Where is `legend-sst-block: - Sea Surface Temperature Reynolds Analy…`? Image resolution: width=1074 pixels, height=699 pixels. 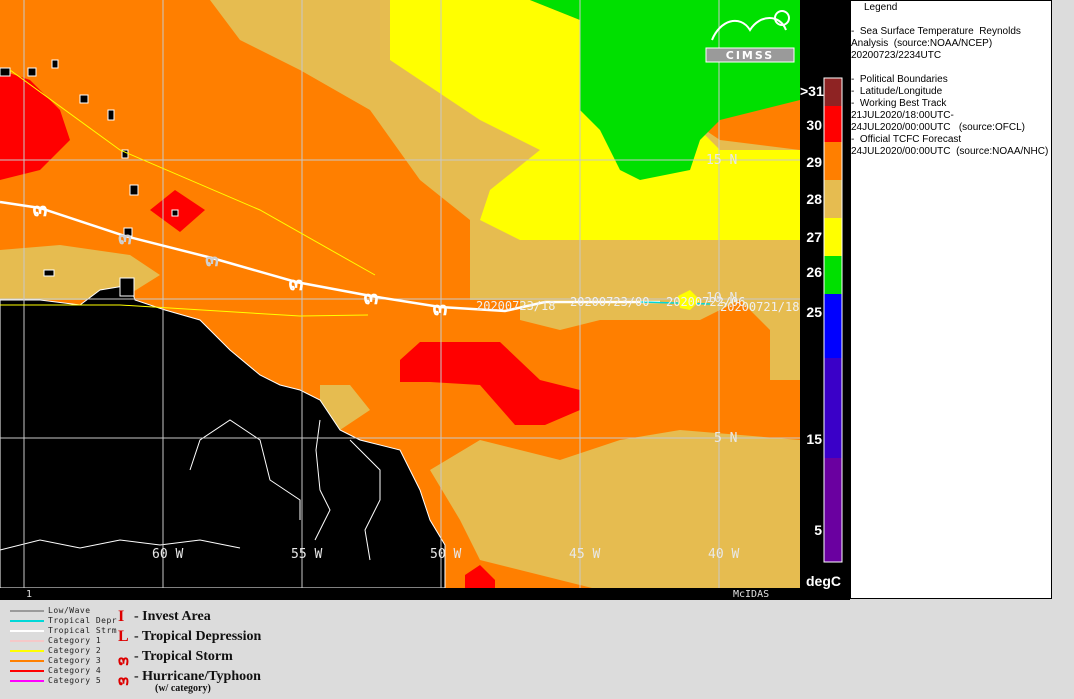 legend-sst-block: - Sea Surface Temperature Reynolds Analy… is located at coordinates (950, 44).